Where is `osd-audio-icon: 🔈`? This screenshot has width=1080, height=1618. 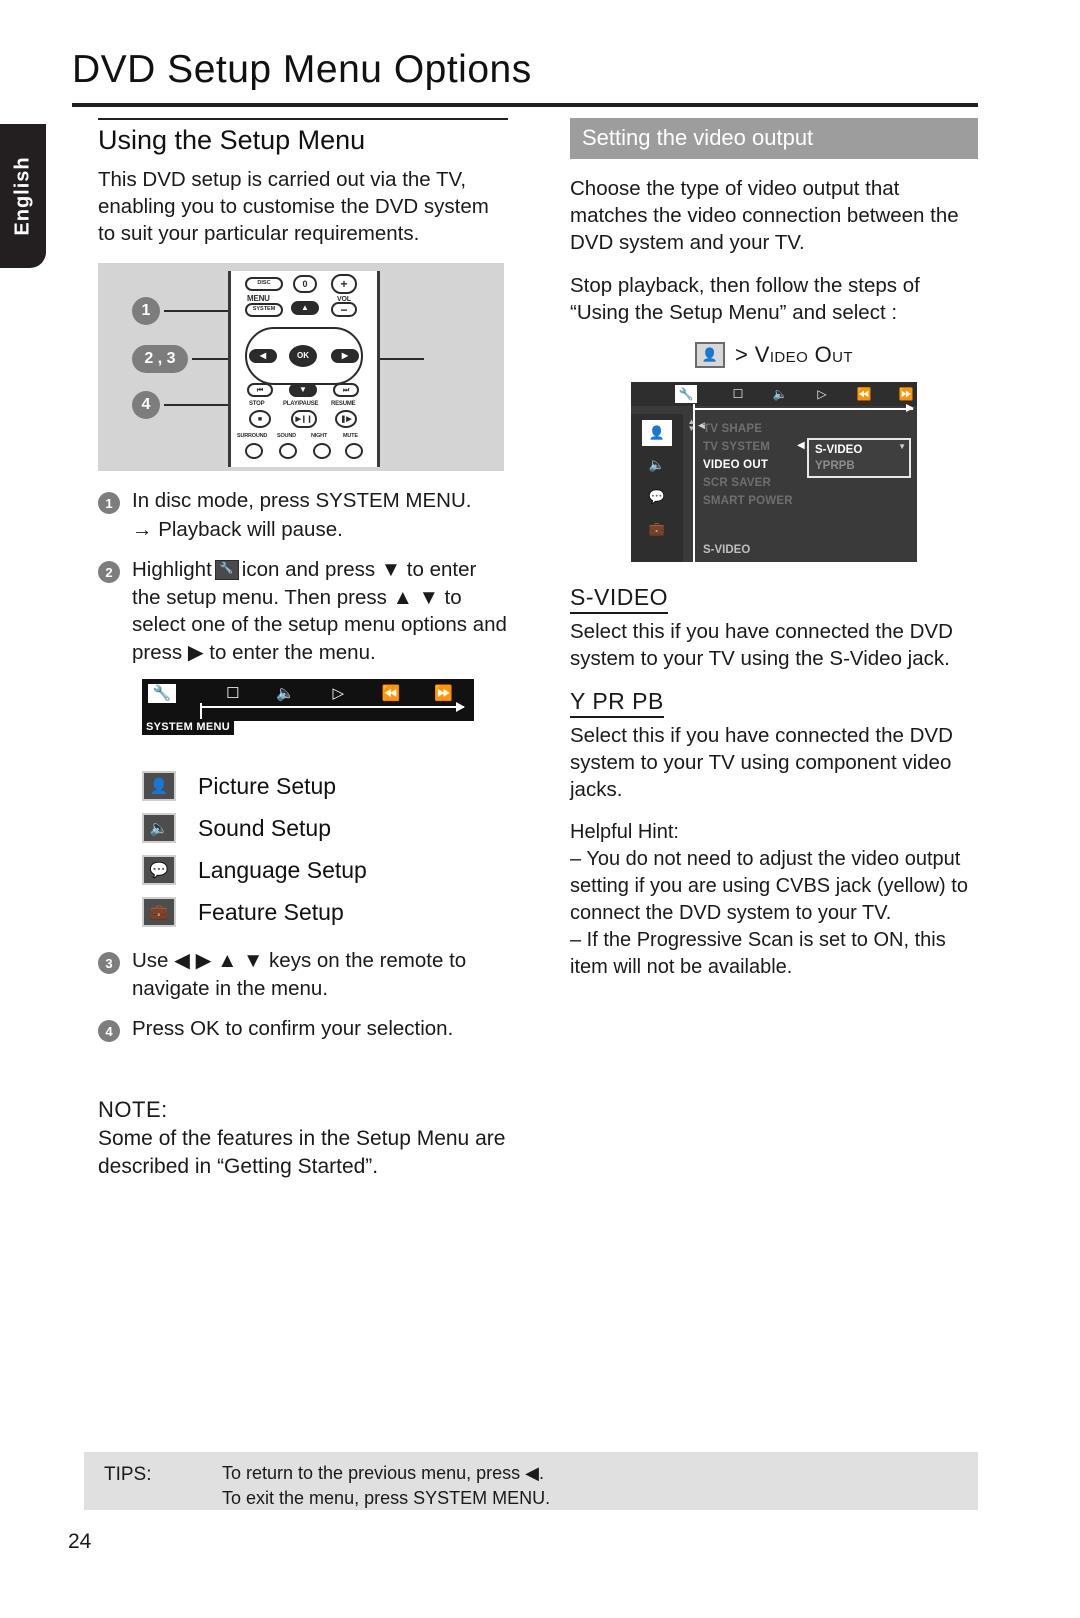 osd-audio-icon: 🔈 is located at coordinates (780, 394).